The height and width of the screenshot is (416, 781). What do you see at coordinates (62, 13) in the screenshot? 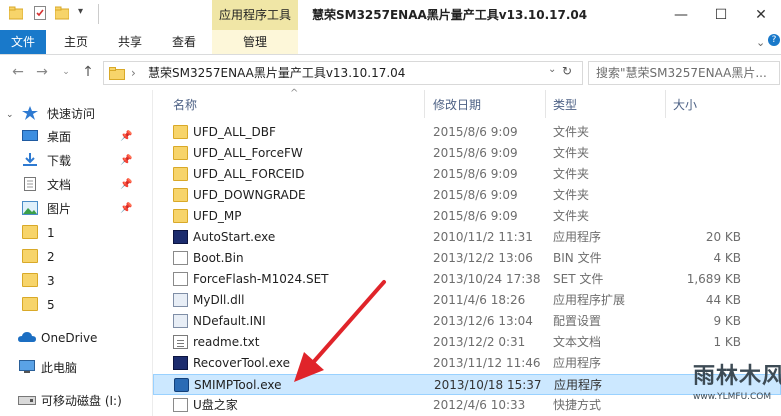
I see `new-folder-icon` at bounding box center [62, 13].